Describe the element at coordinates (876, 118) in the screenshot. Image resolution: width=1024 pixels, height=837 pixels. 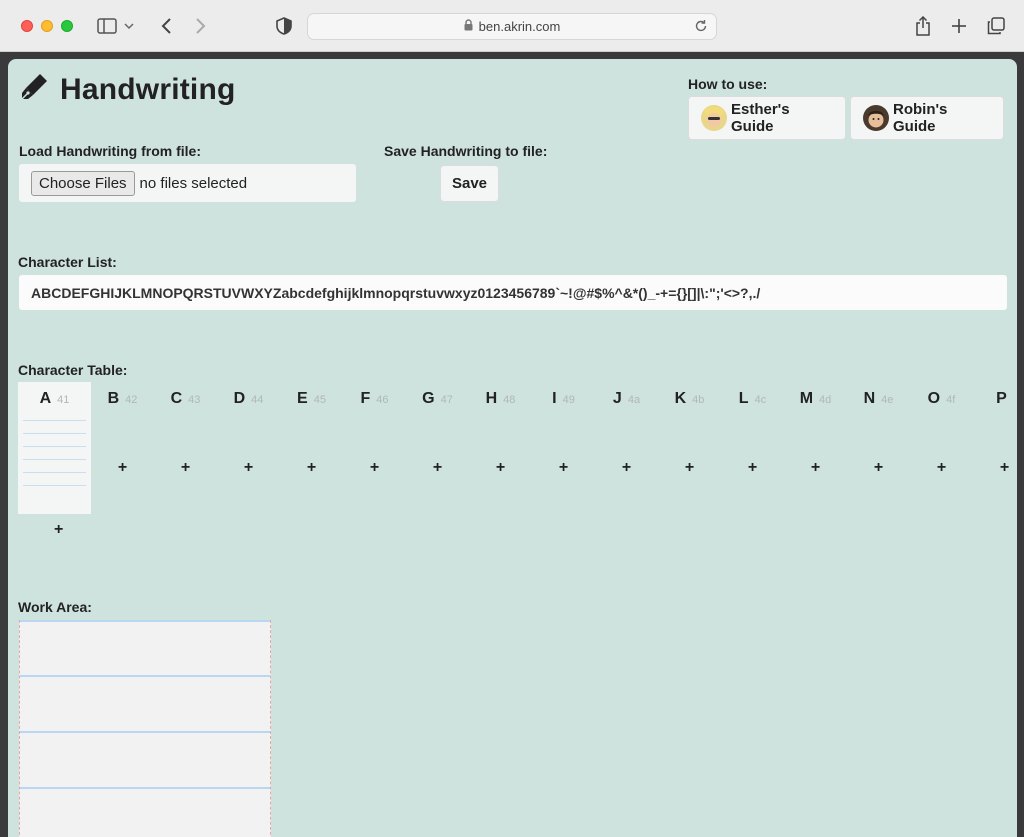
I see `robin-avatar` at that location.